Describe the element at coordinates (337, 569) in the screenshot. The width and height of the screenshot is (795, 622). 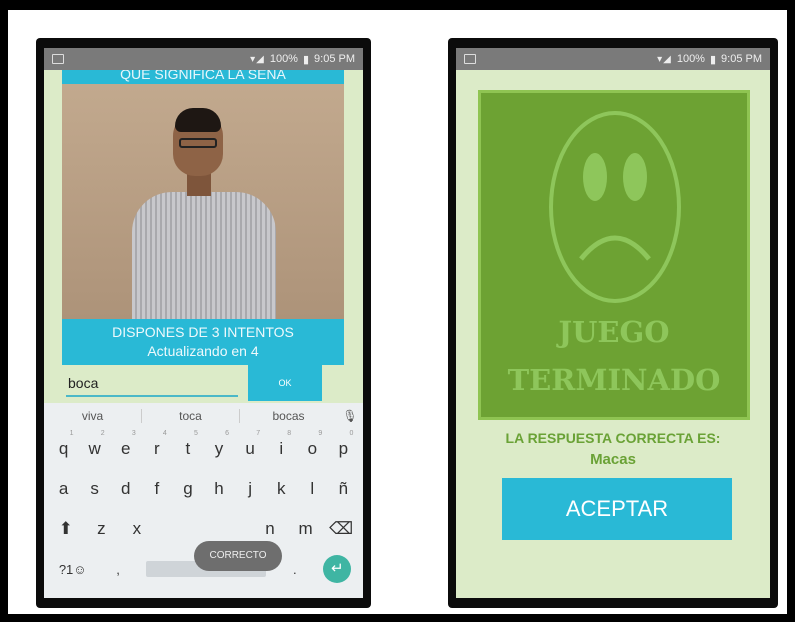
I see `enter-key-icon: ↵` at that location.